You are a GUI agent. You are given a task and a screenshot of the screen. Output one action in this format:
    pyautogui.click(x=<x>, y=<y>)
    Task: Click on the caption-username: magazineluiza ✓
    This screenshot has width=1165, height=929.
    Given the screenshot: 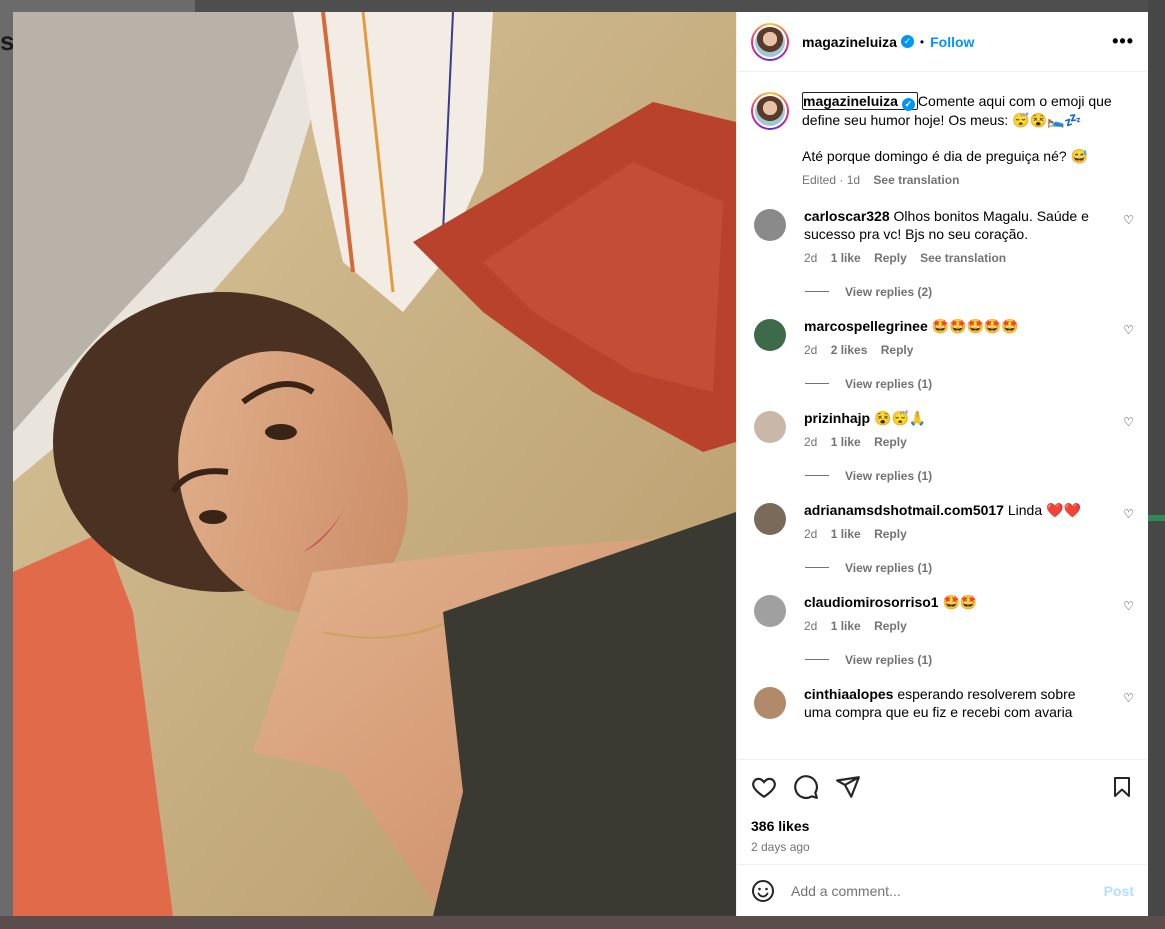 What is the action you would take?
    pyautogui.click(x=860, y=101)
    